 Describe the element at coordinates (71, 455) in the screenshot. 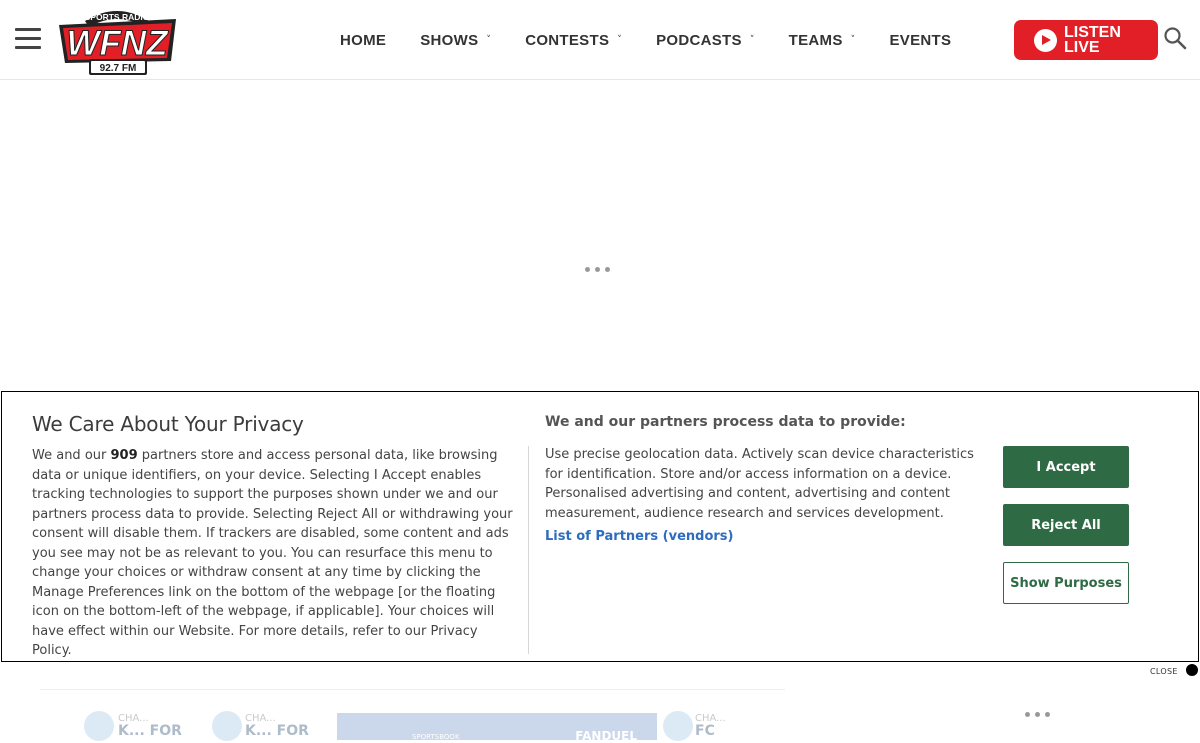

I see `consent-body-pre: We and our` at that location.